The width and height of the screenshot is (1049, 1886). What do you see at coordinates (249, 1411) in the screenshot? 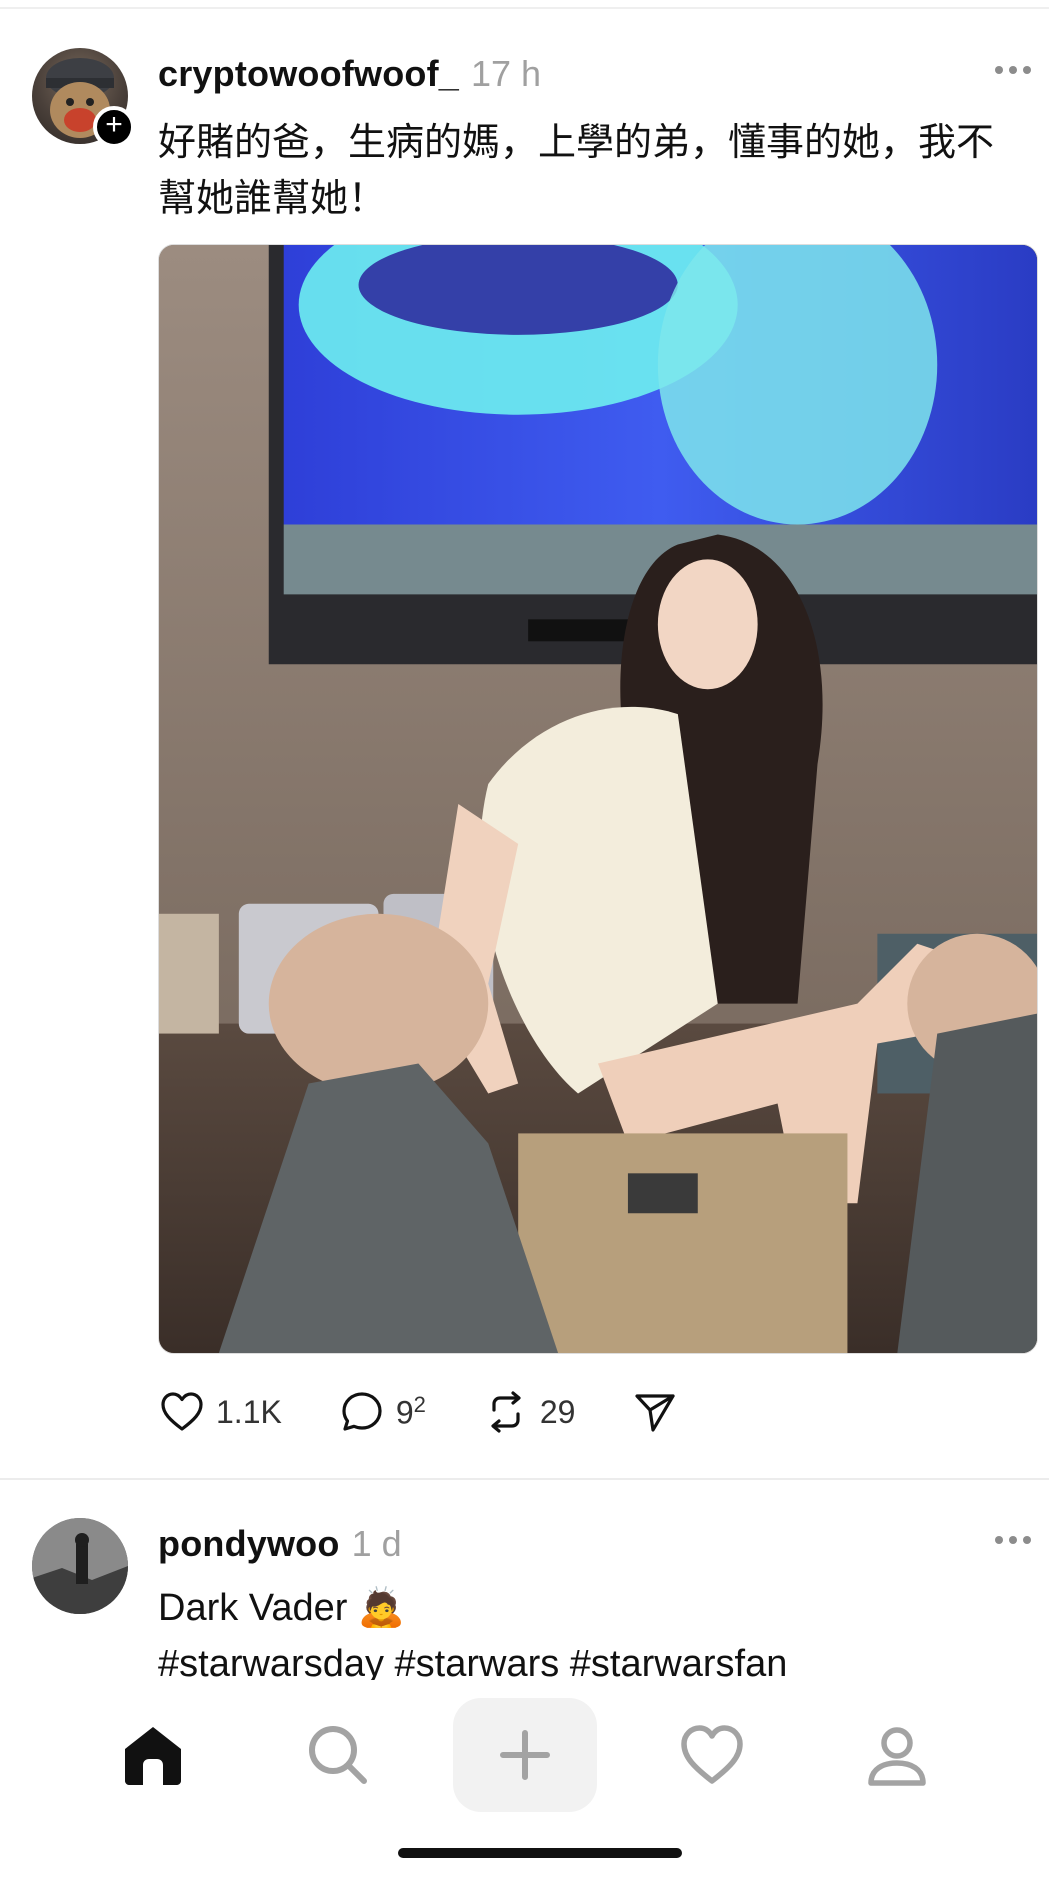
I see `like-count: 1.1K` at bounding box center [249, 1411].